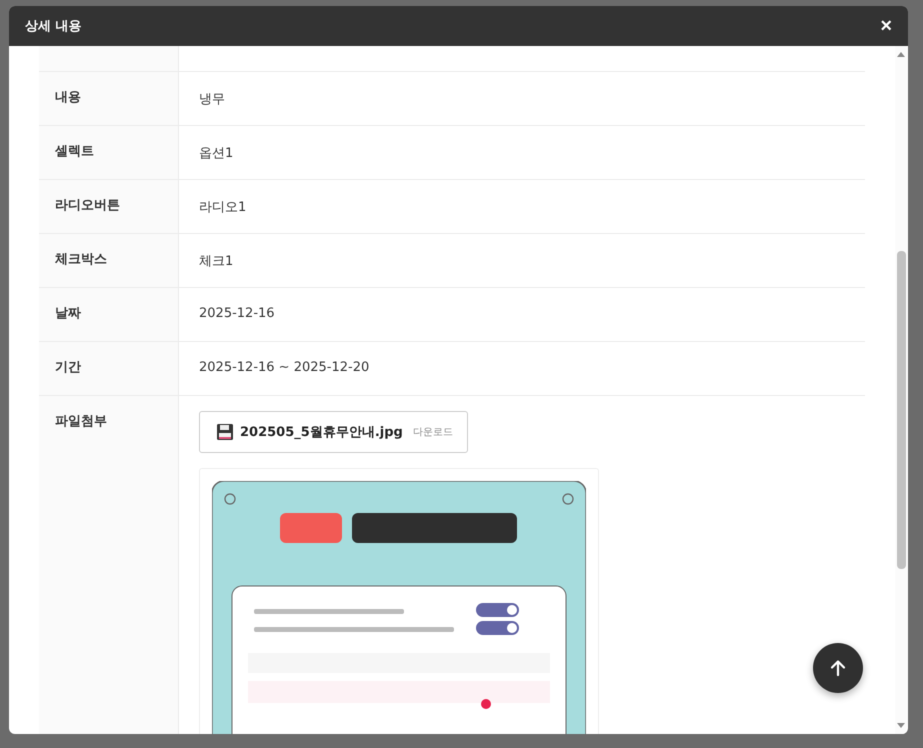 The height and width of the screenshot is (748, 923). What do you see at coordinates (53, 26) in the screenshot?
I see `modal-title: 상세 내용` at bounding box center [53, 26].